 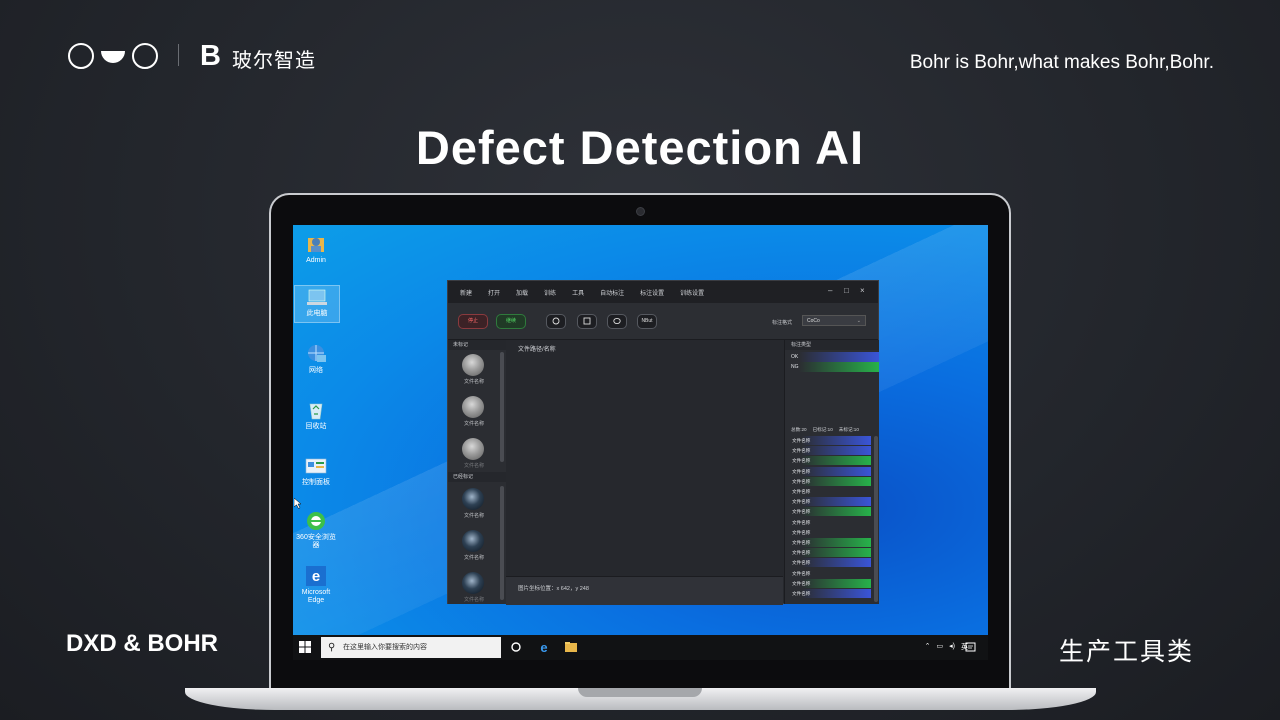 What do you see at coordinates (644, 590) in the screenshot?
I see `status-bar: 图片坐标位置：x 642，y 248` at bounding box center [644, 590].